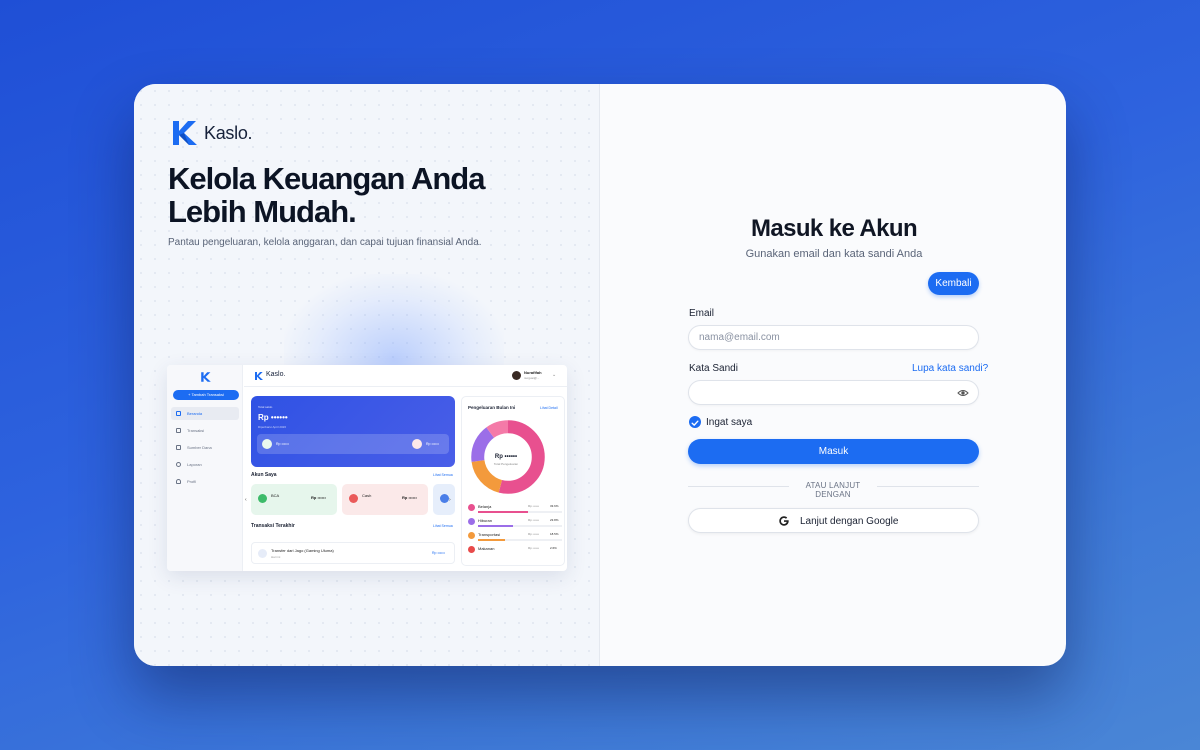  What do you see at coordinates (443, 475) in the screenshot?
I see `accounts-link: Lihat Semua` at bounding box center [443, 475].